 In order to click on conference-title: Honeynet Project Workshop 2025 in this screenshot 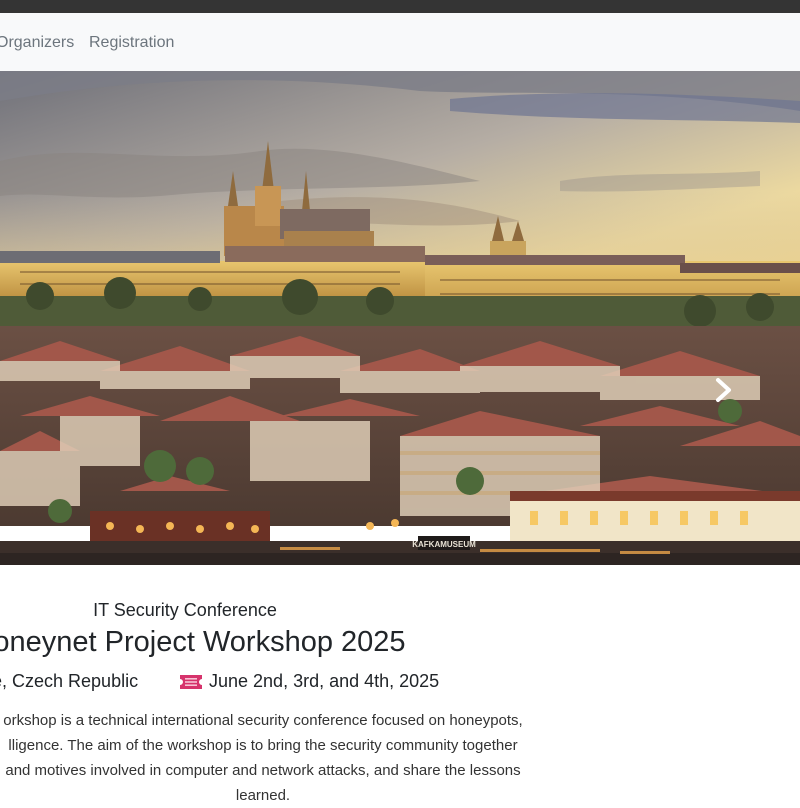, I will do `click(203, 642)`.